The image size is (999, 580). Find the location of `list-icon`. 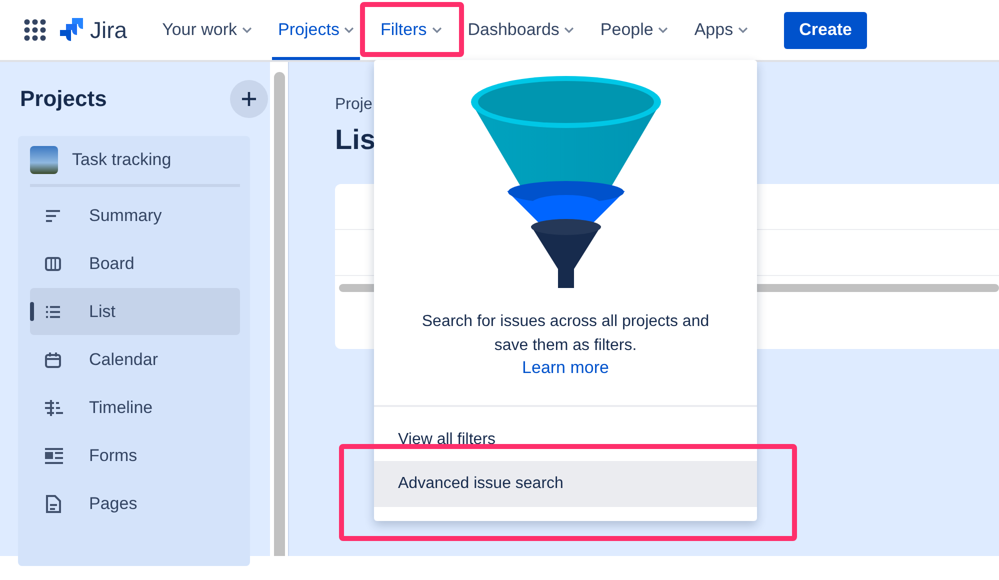

list-icon is located at coordinates (53, 311).